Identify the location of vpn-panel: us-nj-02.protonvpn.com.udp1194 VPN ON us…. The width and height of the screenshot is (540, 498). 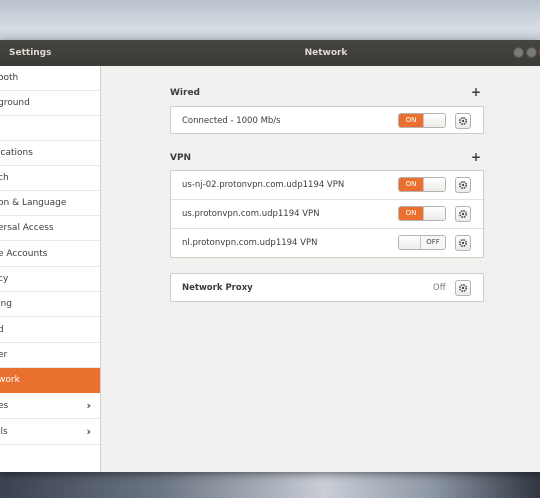
(327, 214).